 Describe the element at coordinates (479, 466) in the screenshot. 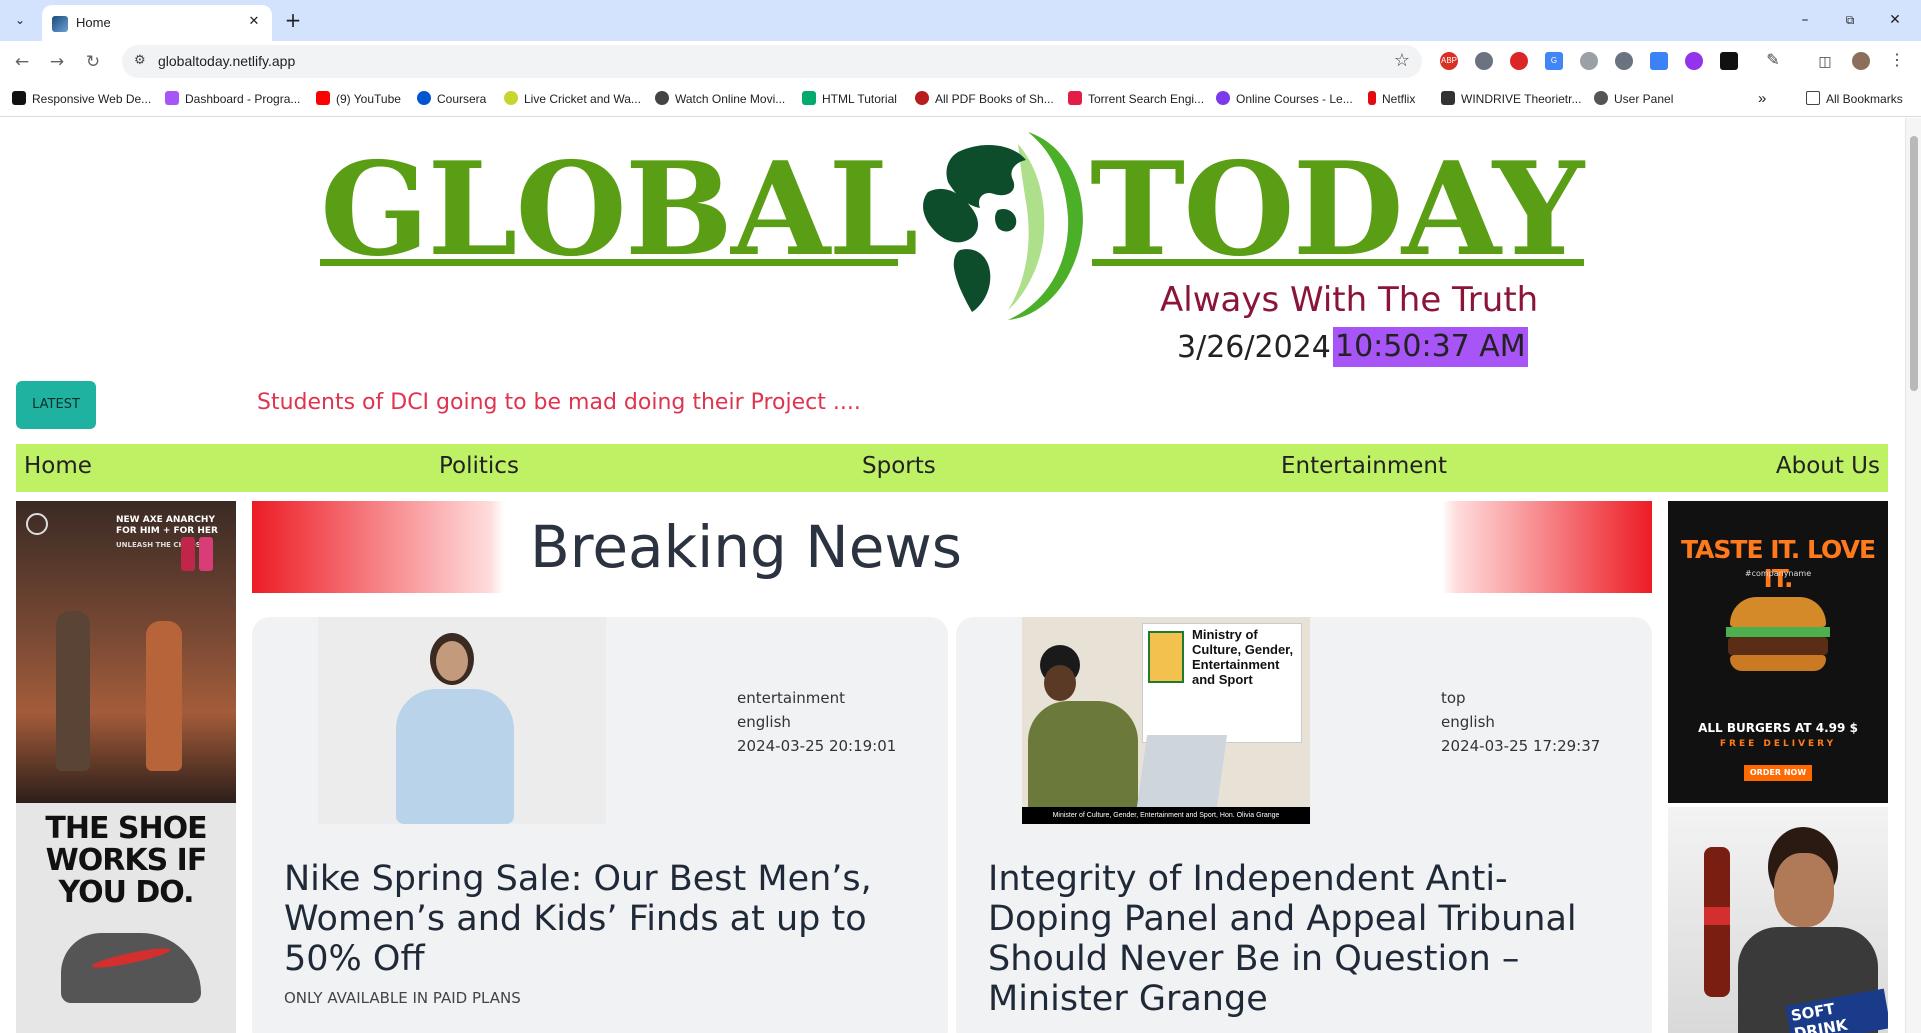

I see `nav-politics-link: Politics` at that location.